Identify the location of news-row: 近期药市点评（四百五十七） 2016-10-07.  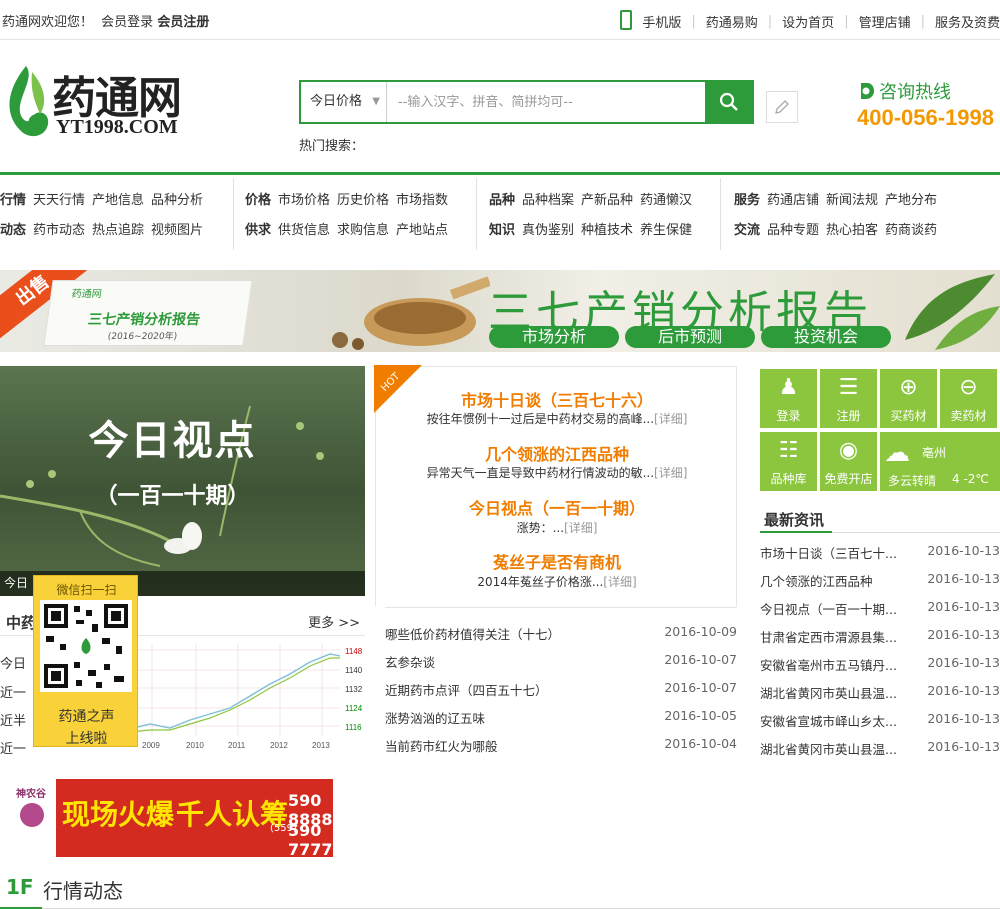
(561, 689).